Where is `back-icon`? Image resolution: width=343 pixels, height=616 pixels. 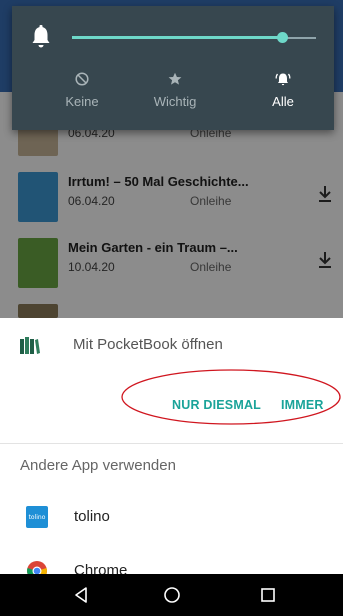
back-icon is located at coordinates (81, 595).